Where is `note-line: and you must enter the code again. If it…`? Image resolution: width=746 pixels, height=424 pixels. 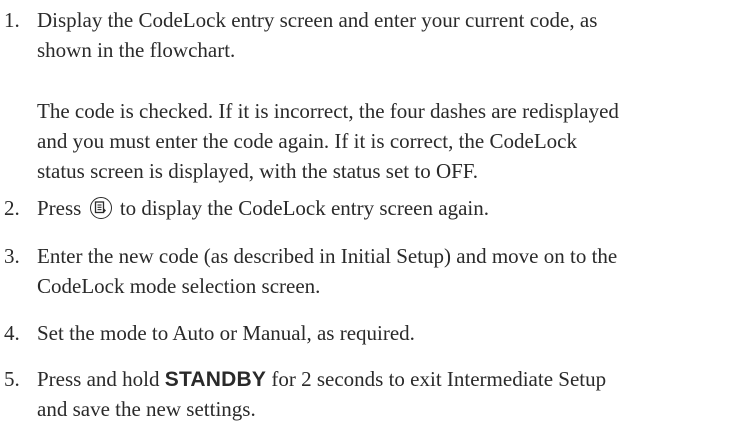
note-line: and you must enter the code again. If it… is located at coordinates (307, 141).